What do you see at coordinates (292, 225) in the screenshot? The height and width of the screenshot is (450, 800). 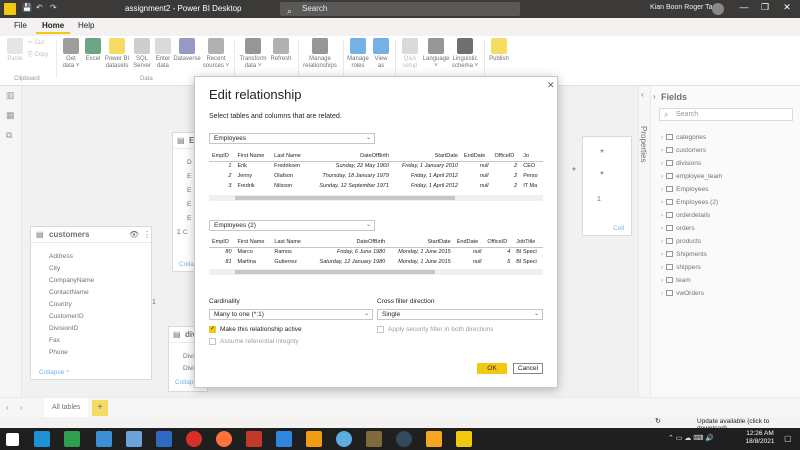 I see `table2-select: Employees (2) ⌄` at bounding box center [292, 225].